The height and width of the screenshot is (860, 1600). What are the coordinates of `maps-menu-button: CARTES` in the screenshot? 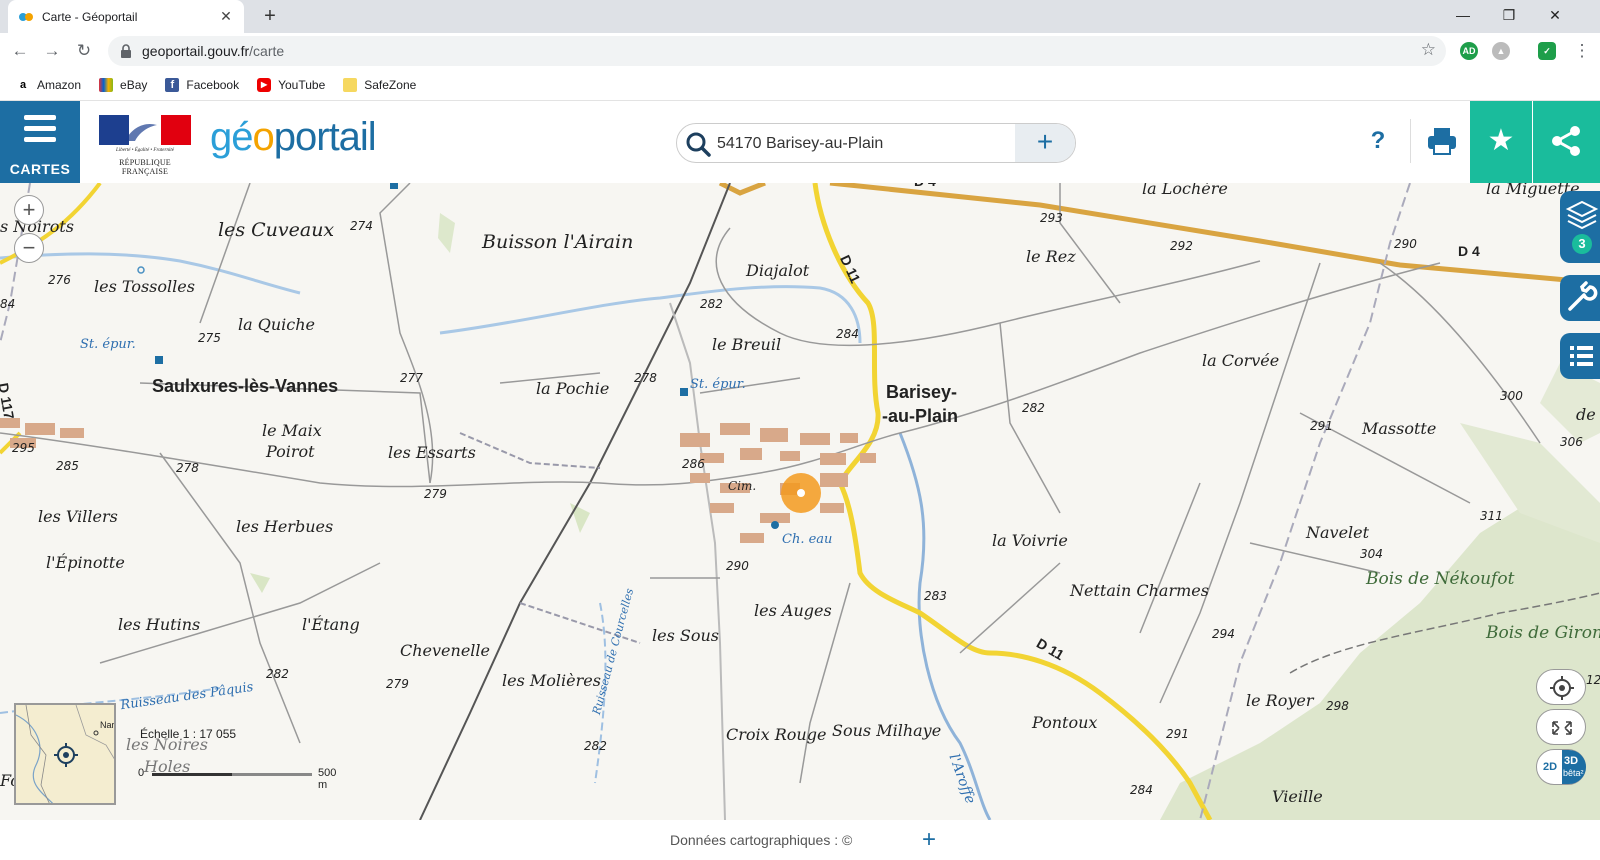 It's located at (40, 142).